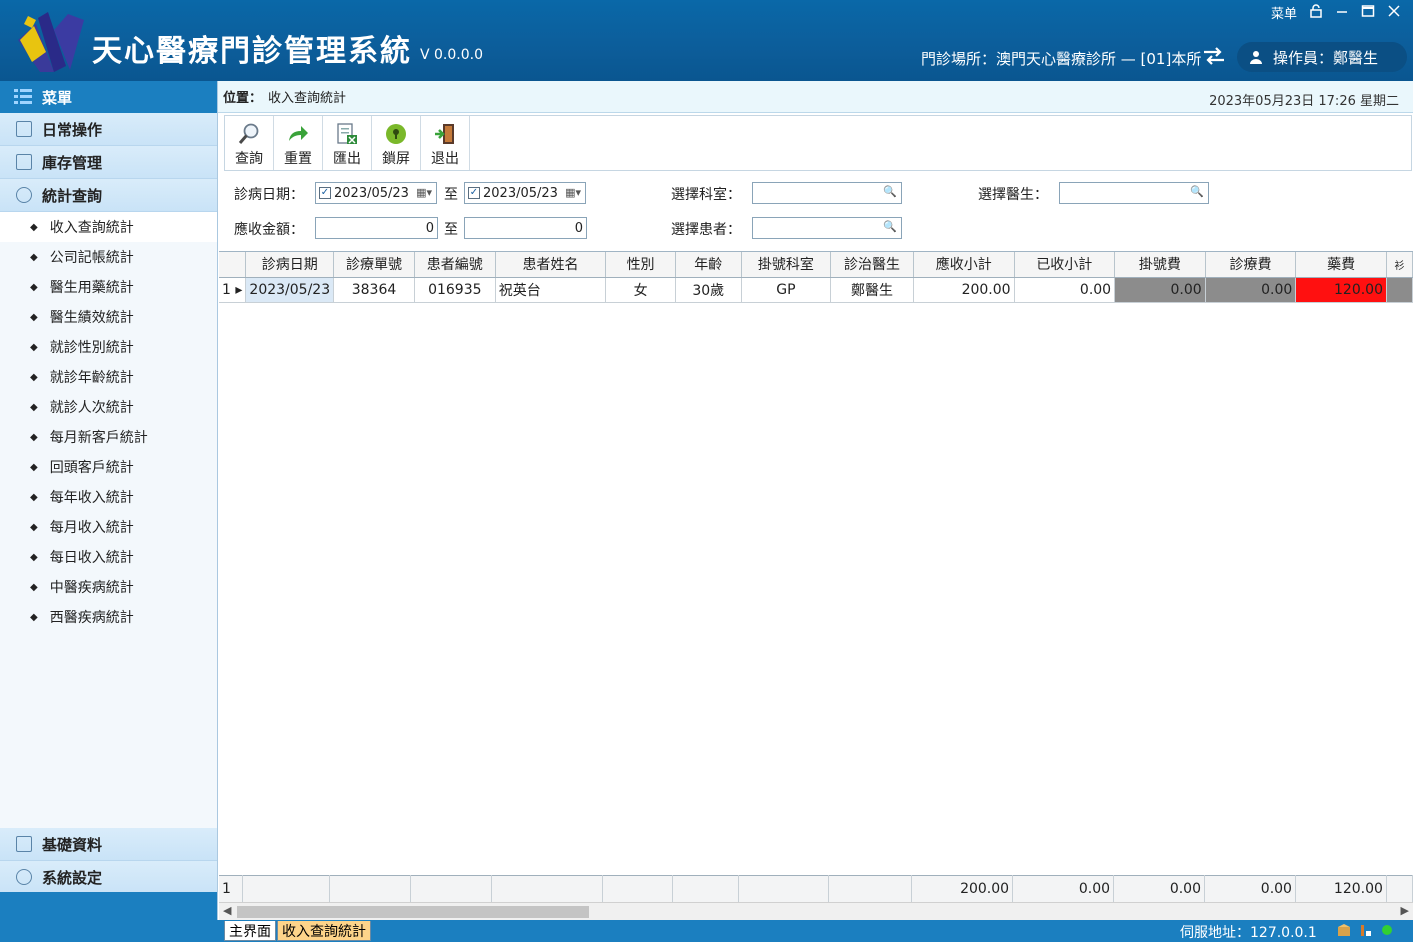  Describe the element at coordinates (1316, 12) in the screenshot. I see `lock-icon` at that location.